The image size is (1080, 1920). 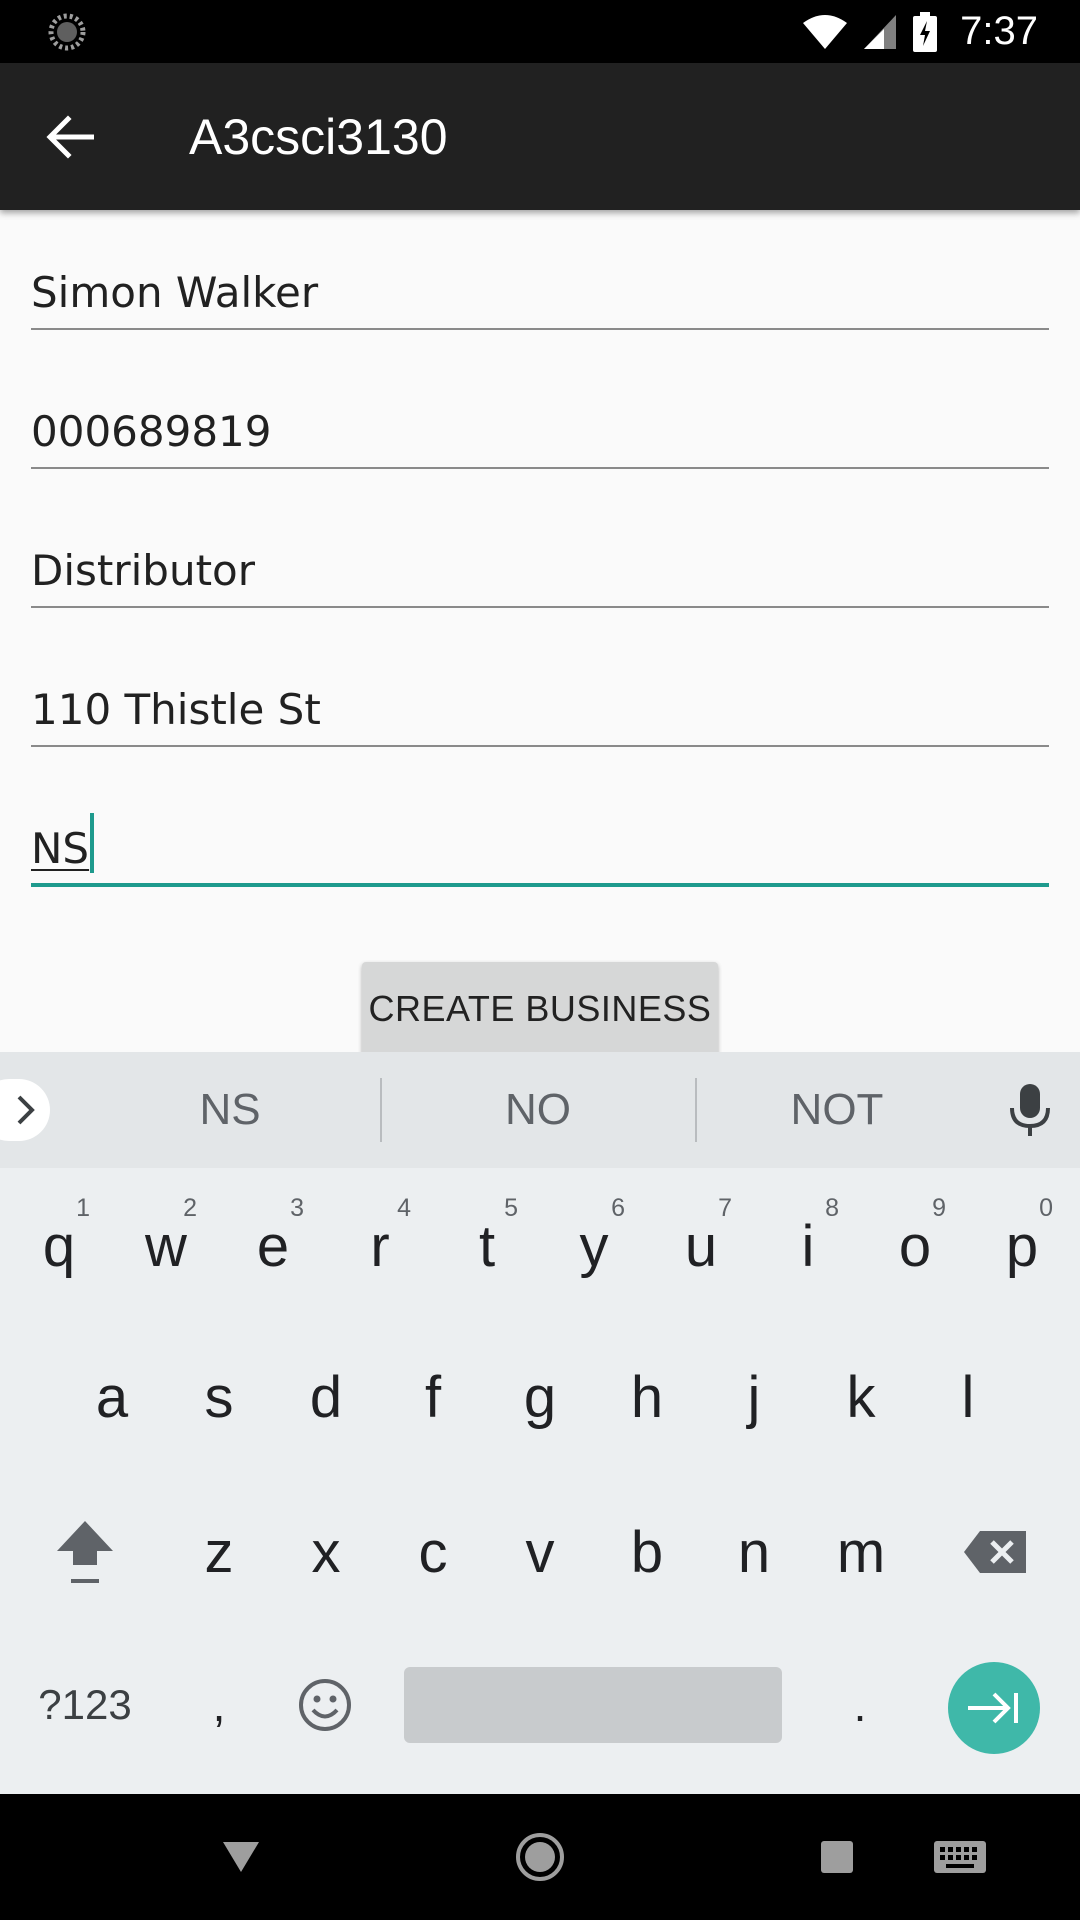 I want to click on key-label: a, so click(x=112, y=1397).